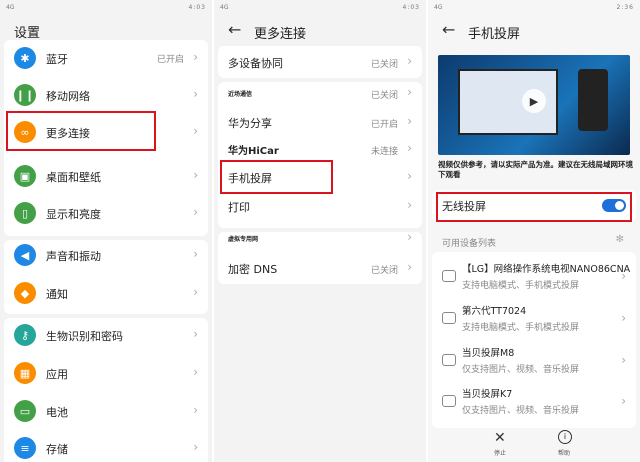 The width and height of the screenshot is (640, 462). I want to click on page-title: 设置, so click(27, 33).